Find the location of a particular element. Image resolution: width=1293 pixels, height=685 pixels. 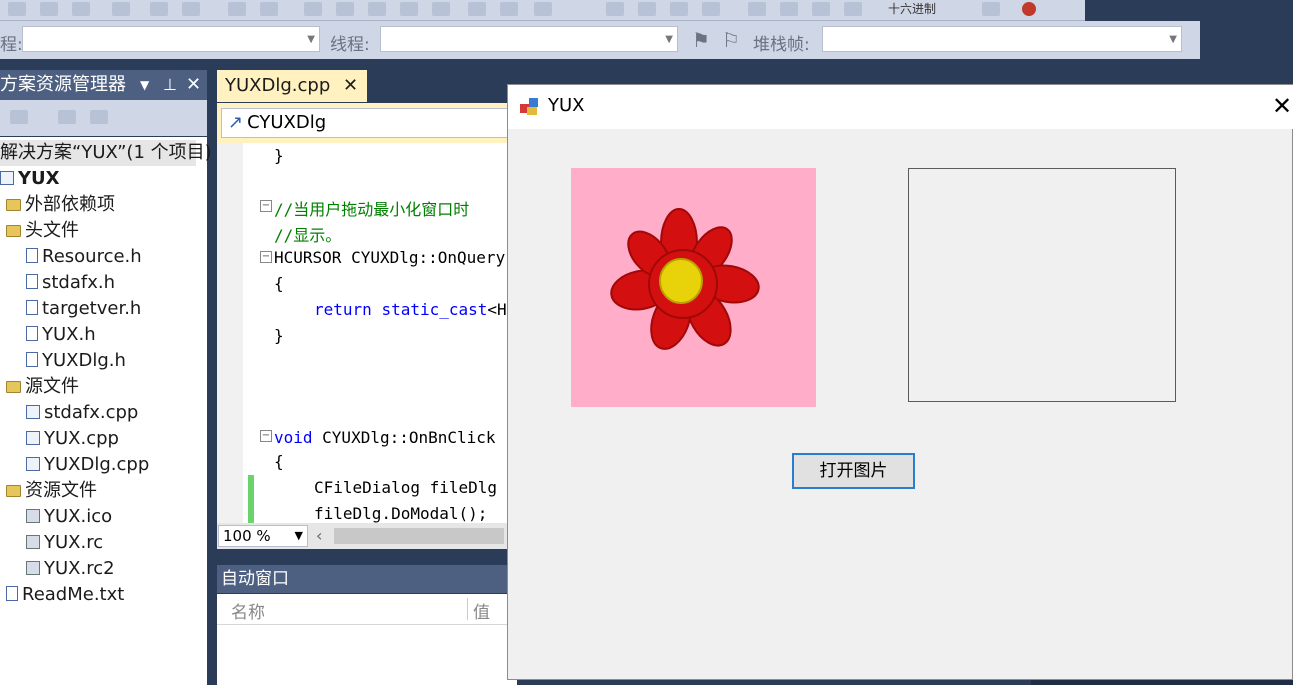

tree-item: YUXDlg.cpp is located at coordinates (87, 465).